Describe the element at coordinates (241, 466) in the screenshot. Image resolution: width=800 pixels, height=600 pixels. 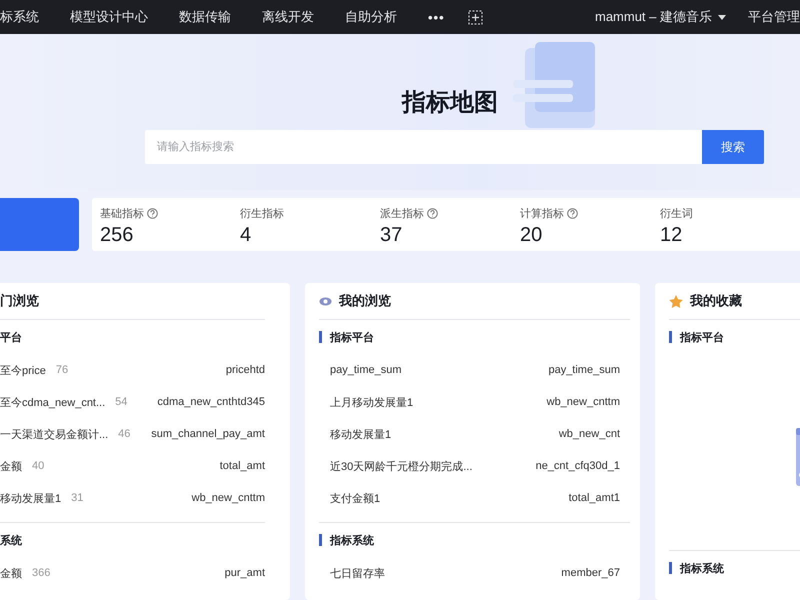
I see `metric-code: total_amt` at that location.